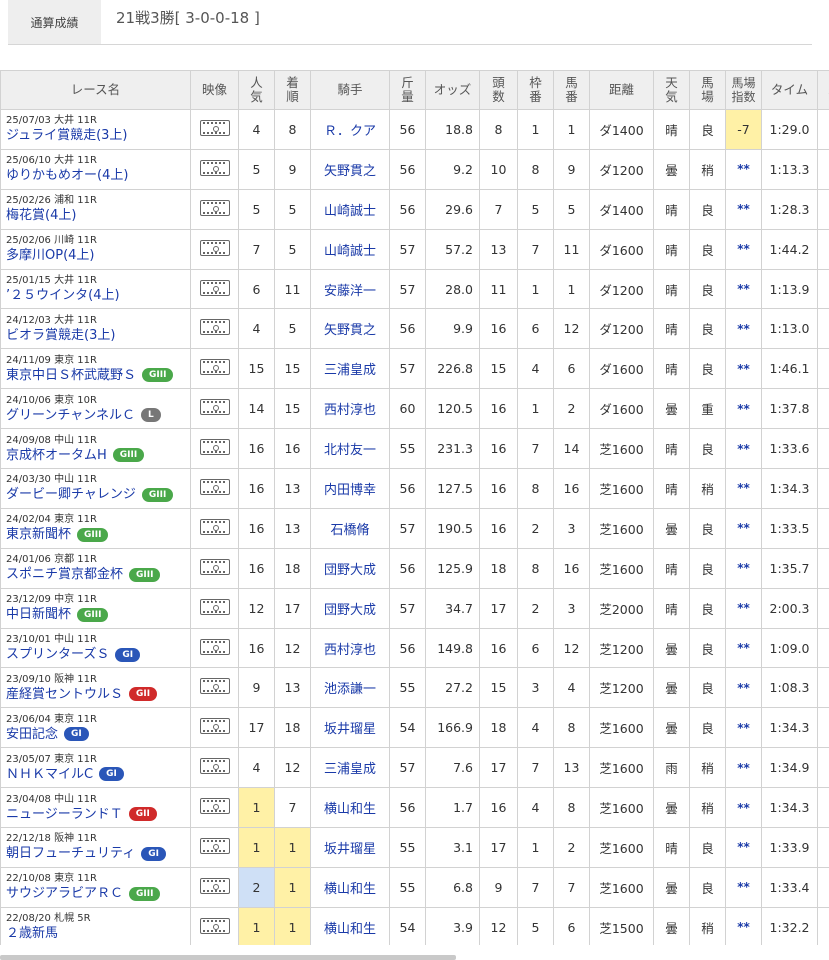 This screenshot has height=960, width=829. What do you see at coordinates (498, 608) in the screenshot?
I see `field-size-cell: 17` at bounding box center [498, 608].